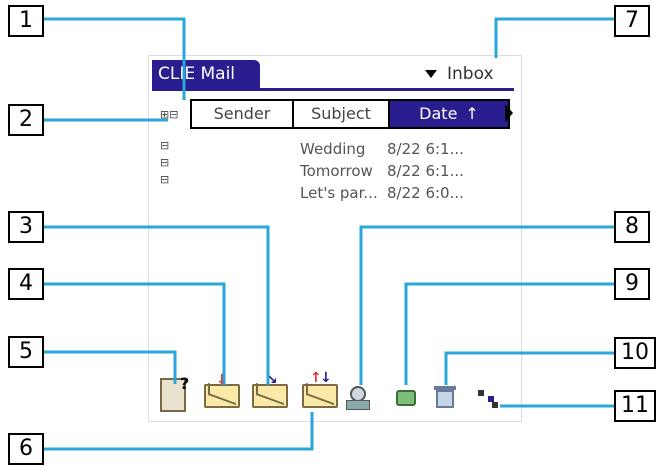  Describe the element at coordinates (26, 449) in the screenshot. I see `callout-6: 6` at that location.